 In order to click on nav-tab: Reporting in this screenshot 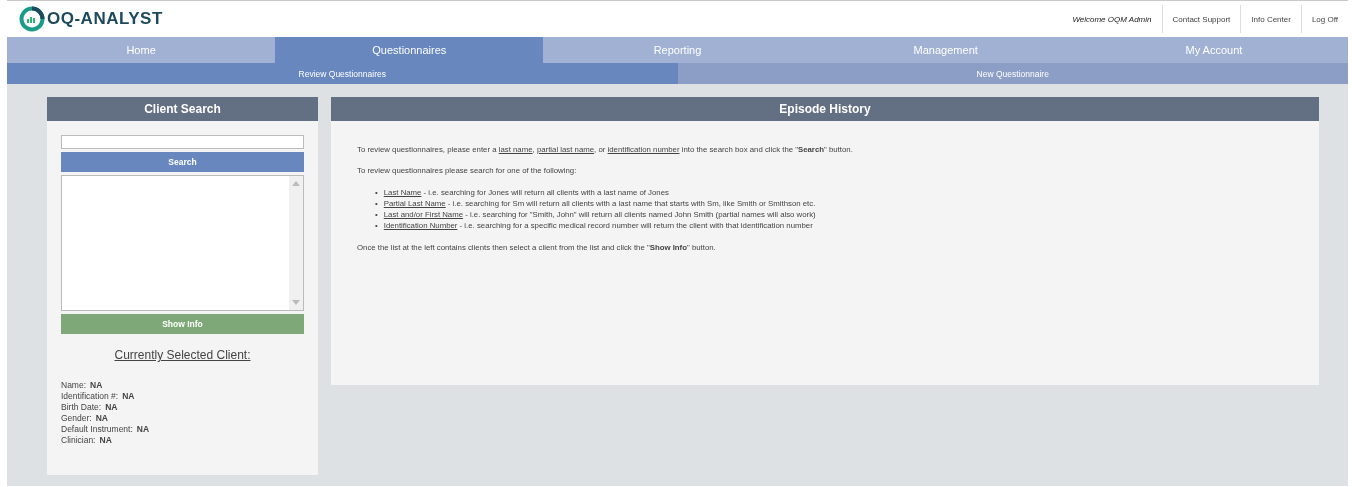, I will do `click(677, 50)`.